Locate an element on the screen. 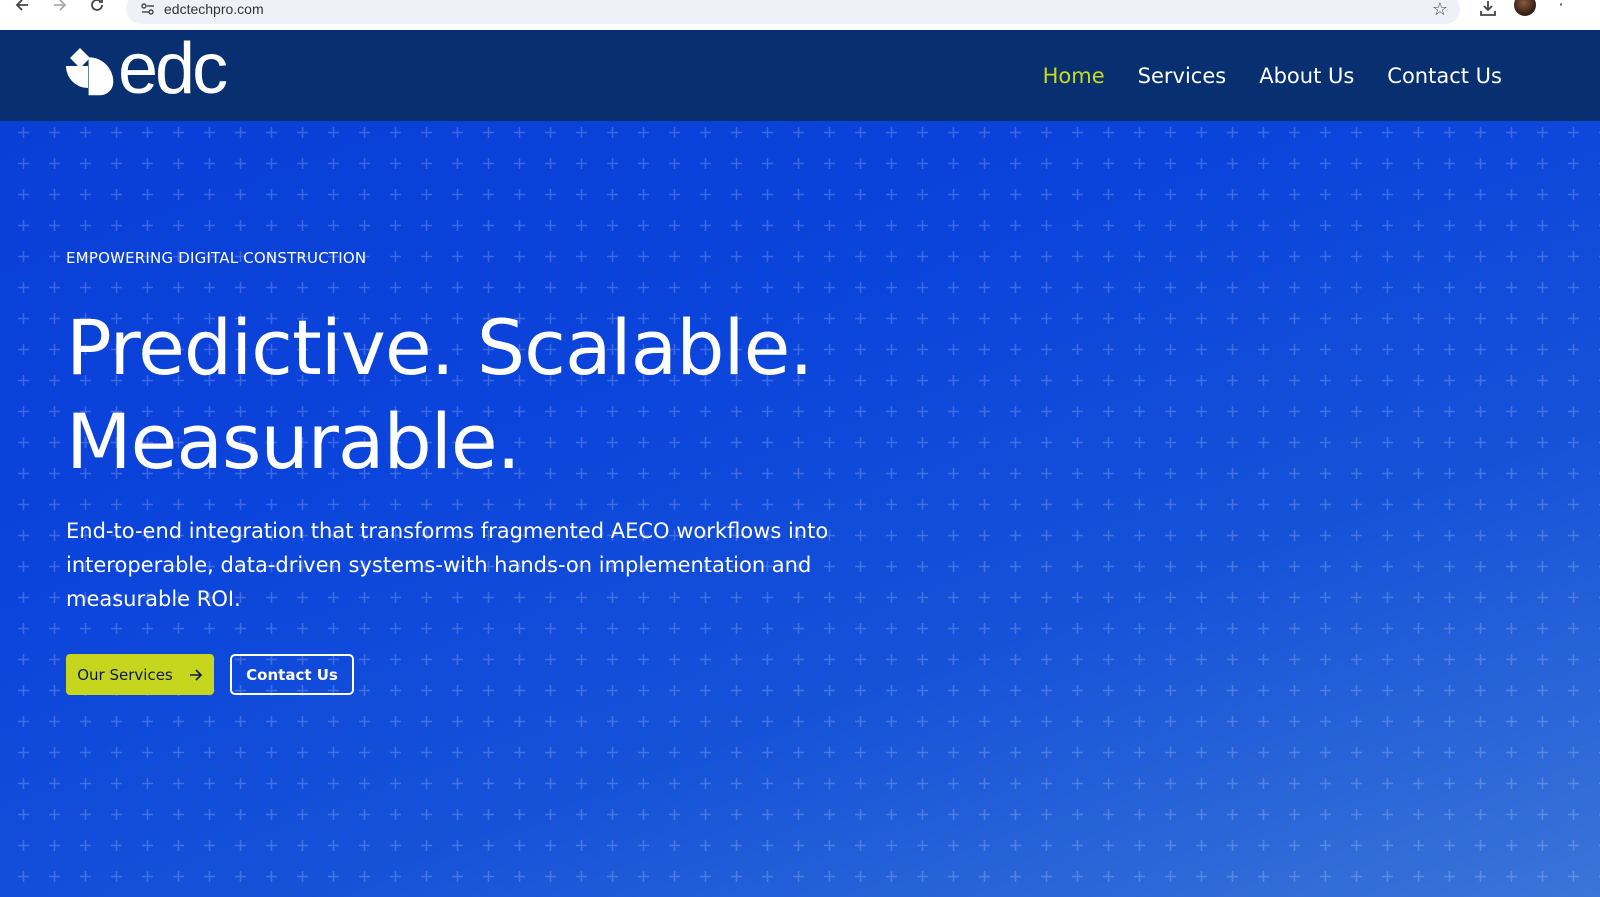 The width and height of the screenshot is (1600, 897). url-text: edctechpro.com is located at coordinates (214, 9).